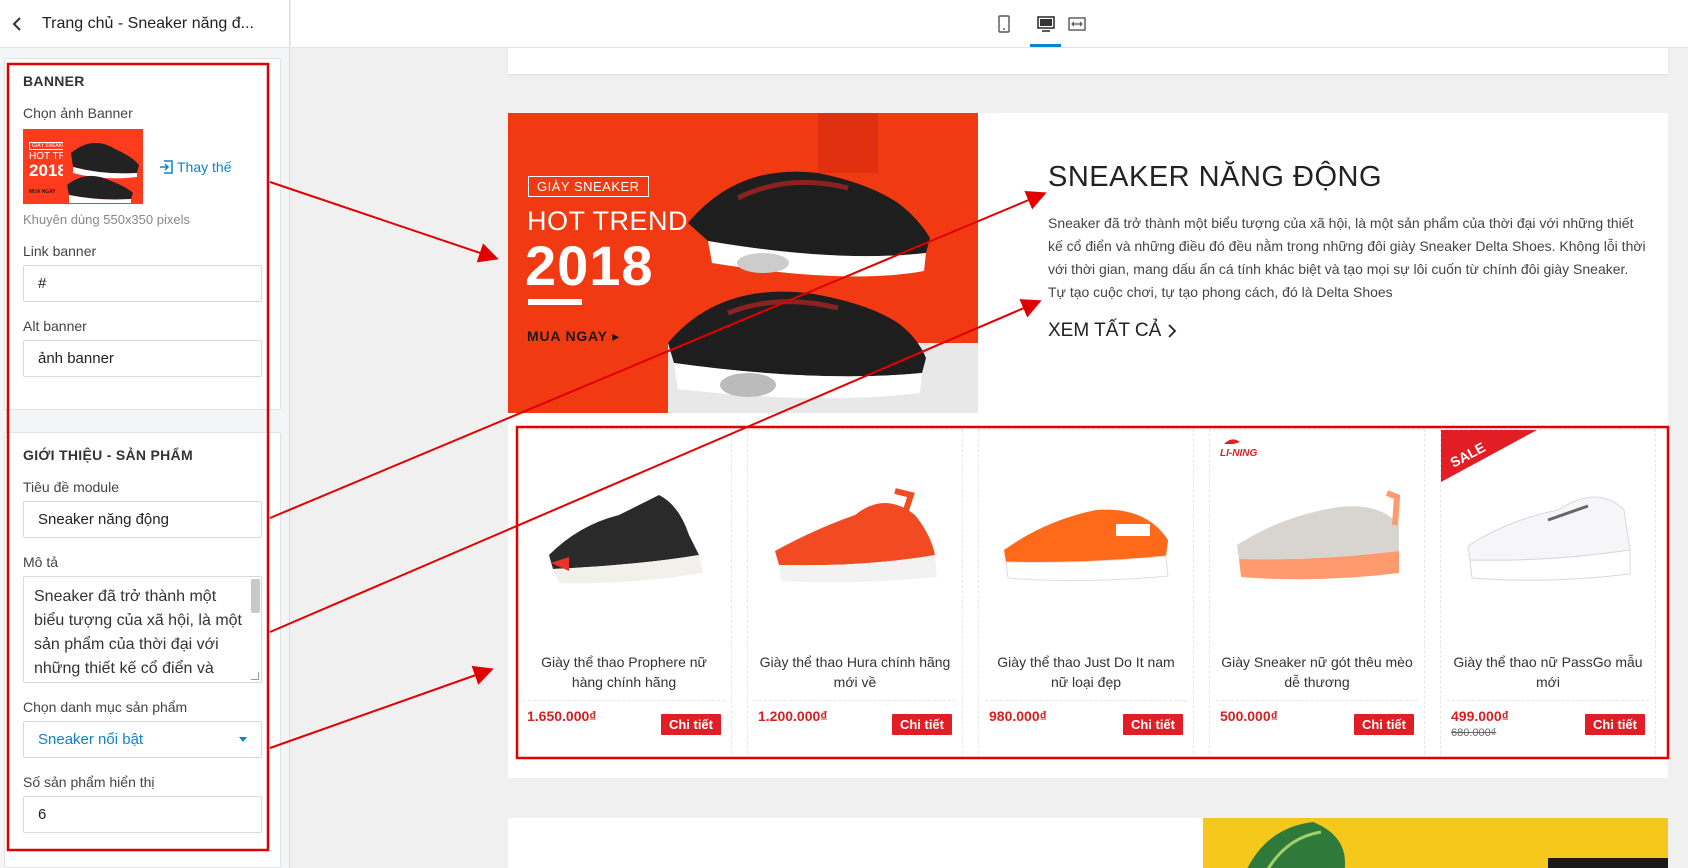 This screenshot has height=868, width=1688. Describe the element at coordinates (166, 166) in the screenshot. I see `import-icon` at that location.